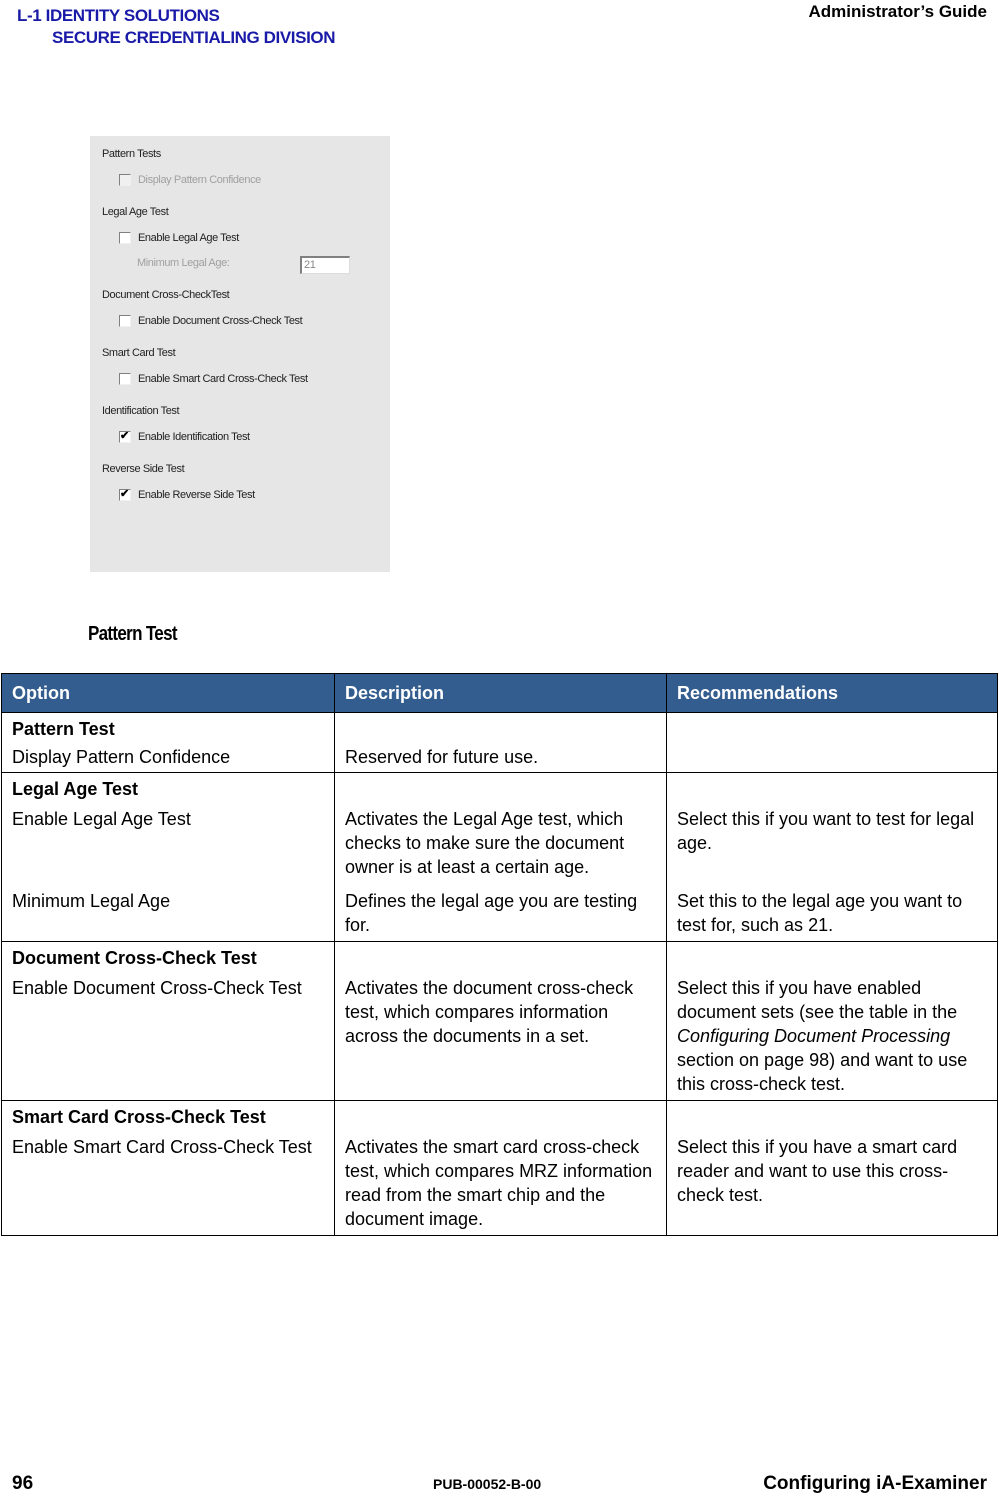 The height and width of the screenshot is (1497, 999). I want to click on logo-line-2: SECURE CREDENTIALING DIVISION, so click(194, 37).